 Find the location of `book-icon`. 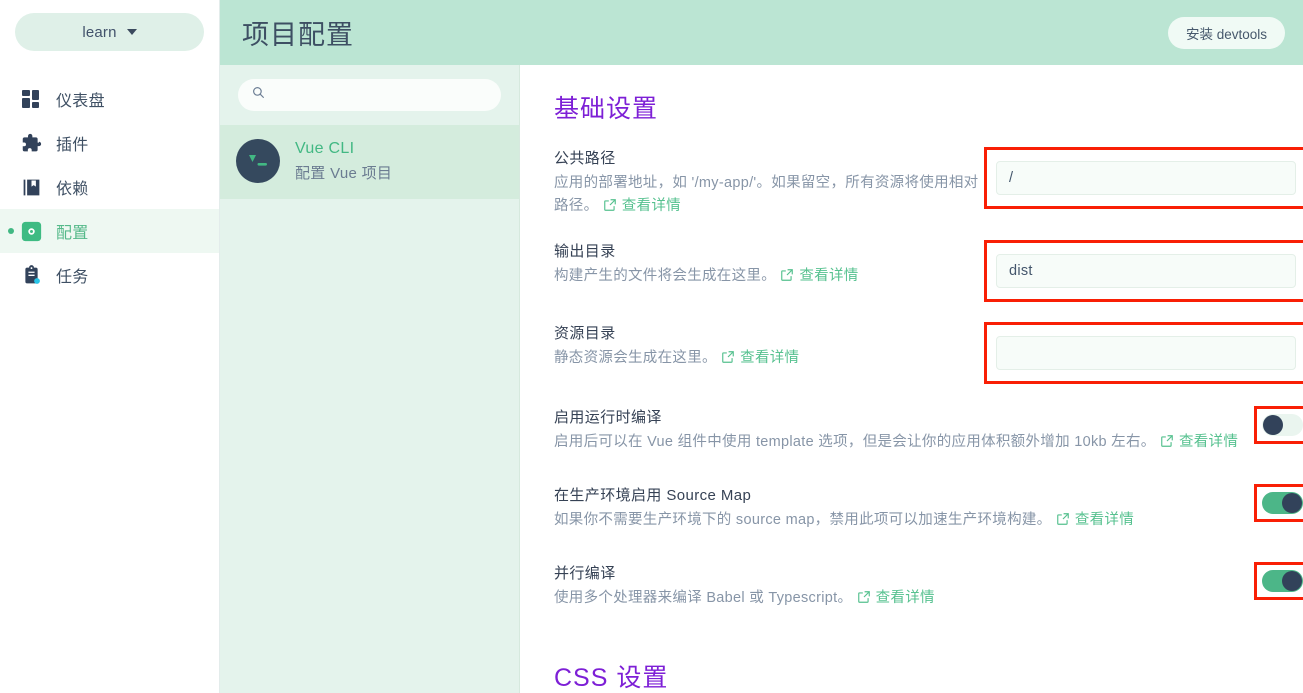

book-icon is located at coordinates (31, 187).